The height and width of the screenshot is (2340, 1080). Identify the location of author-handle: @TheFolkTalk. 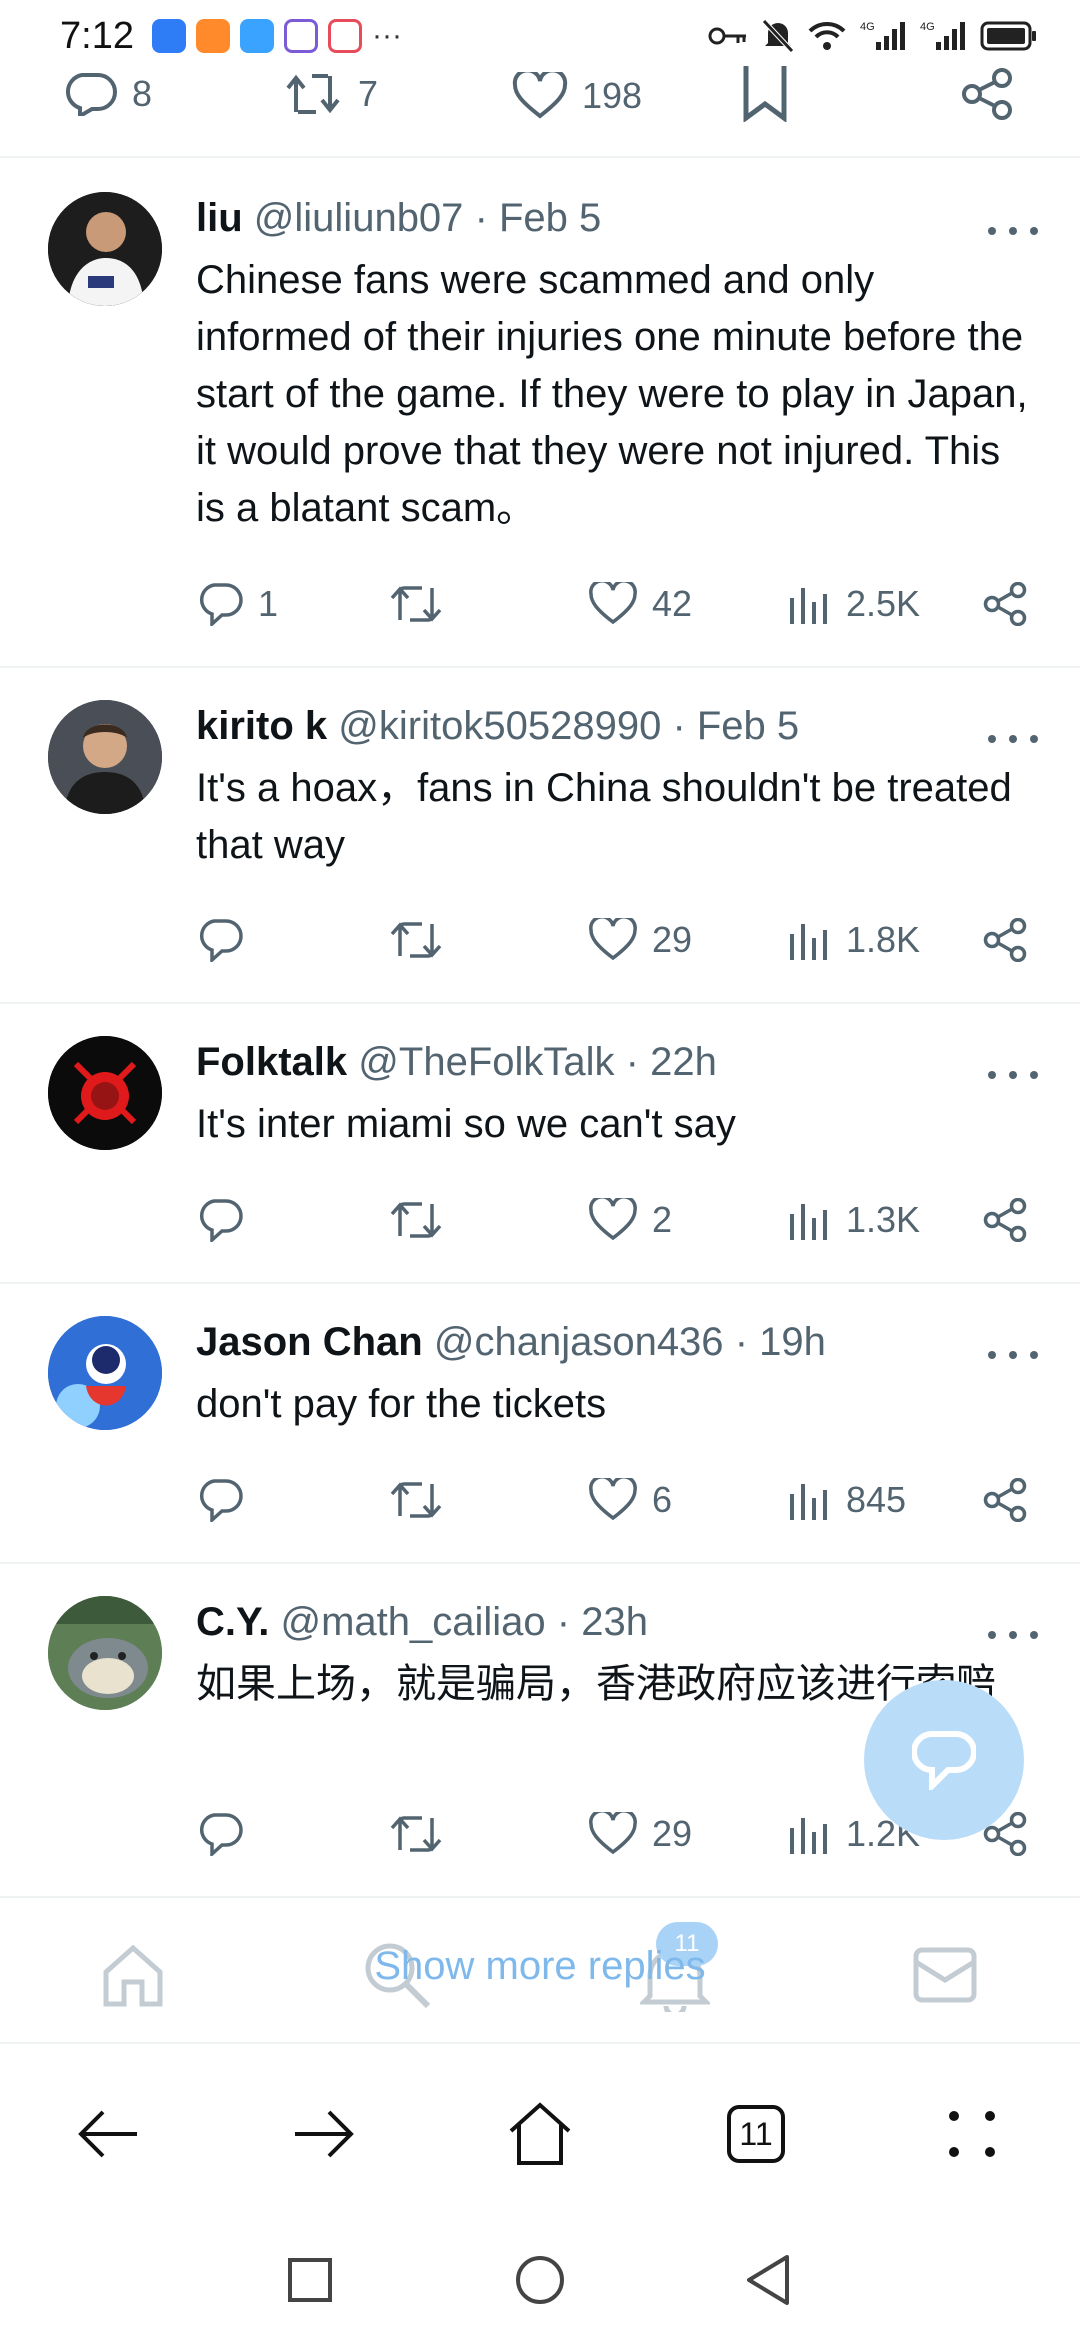
(486, 1062).